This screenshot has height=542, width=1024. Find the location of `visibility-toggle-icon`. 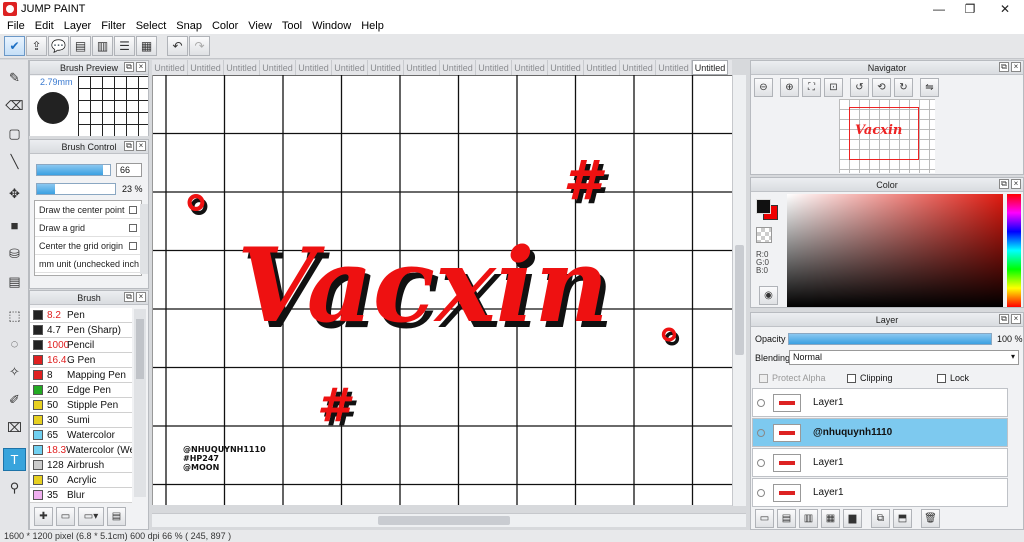

visibility-toggle-icon is located at coordinates (761, 492).